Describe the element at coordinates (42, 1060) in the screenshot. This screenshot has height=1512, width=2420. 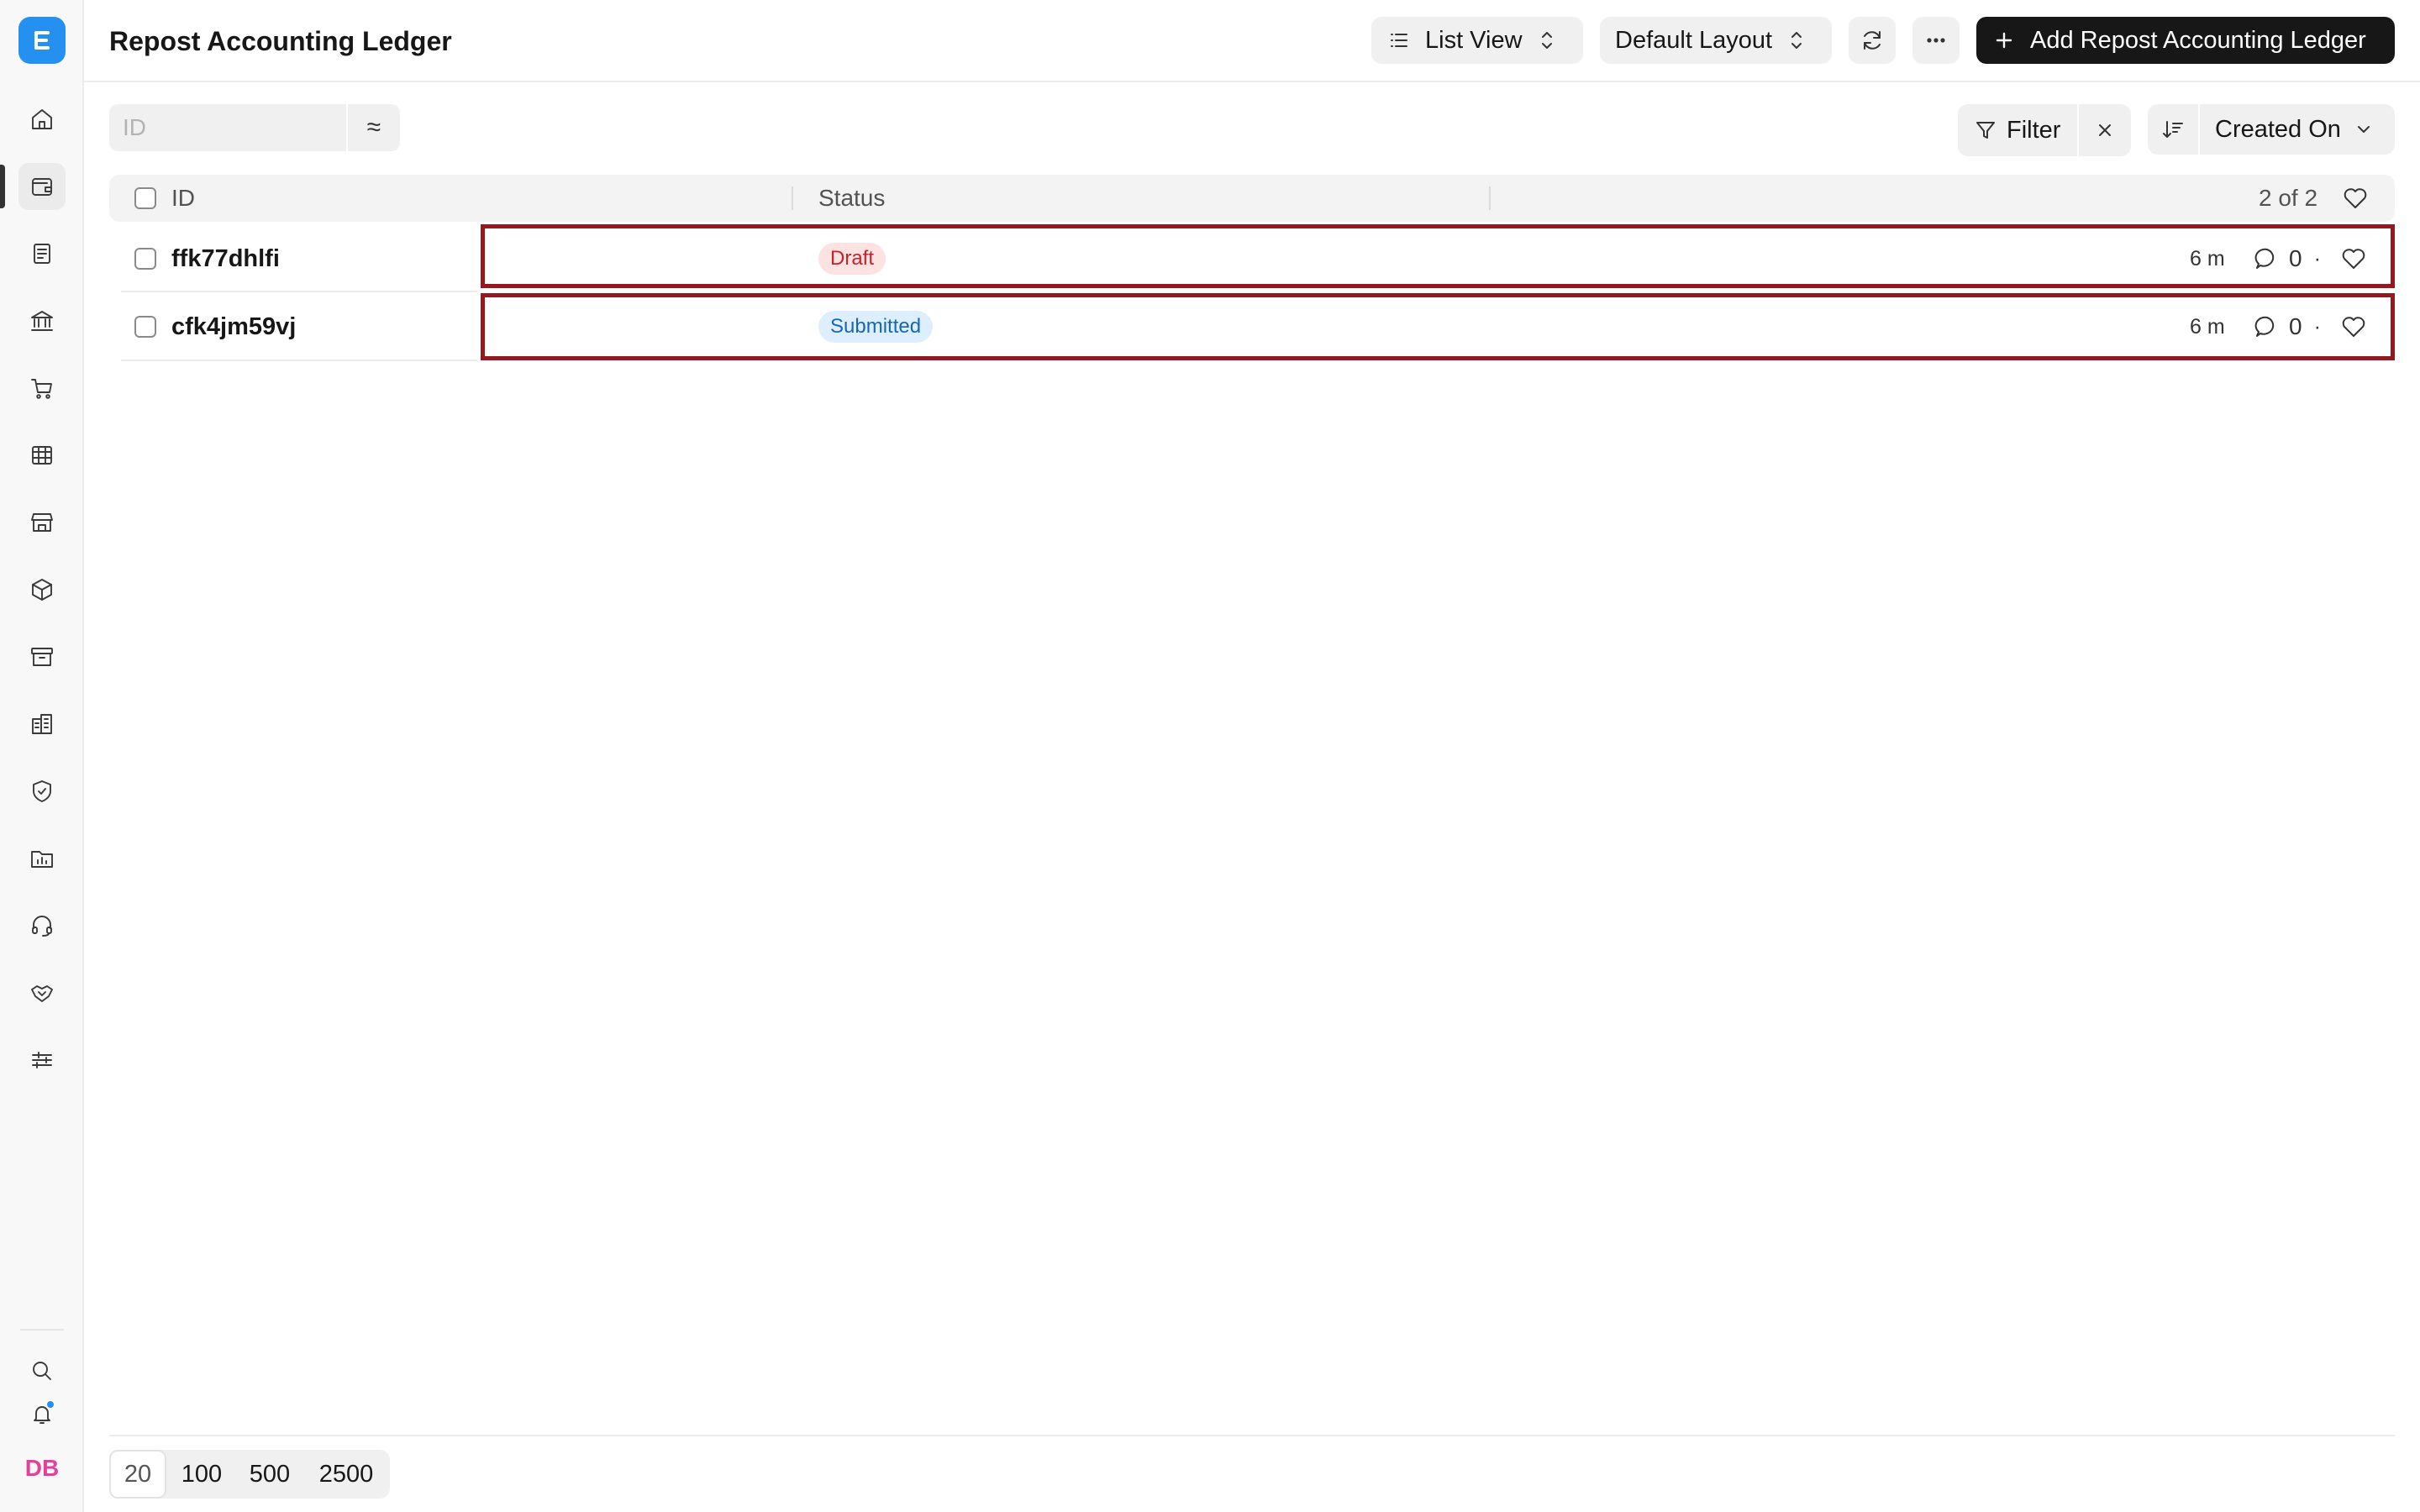
I see `sliders-icon` at that location.